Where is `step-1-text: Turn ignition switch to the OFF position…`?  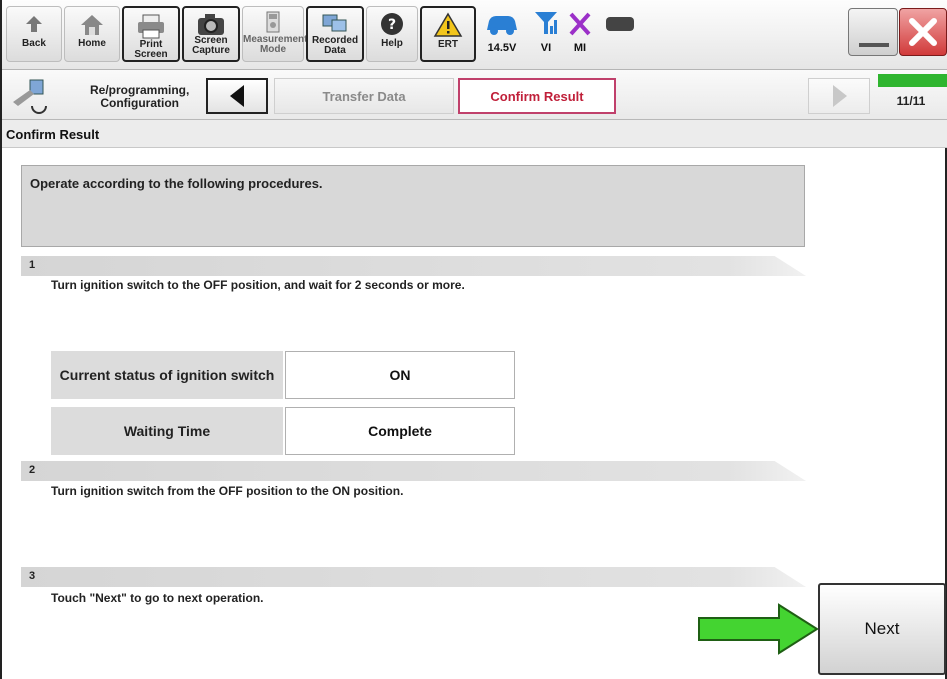
step-1-text: Turn ignition switch to the OFF position… is located at coordinates (258, 285).